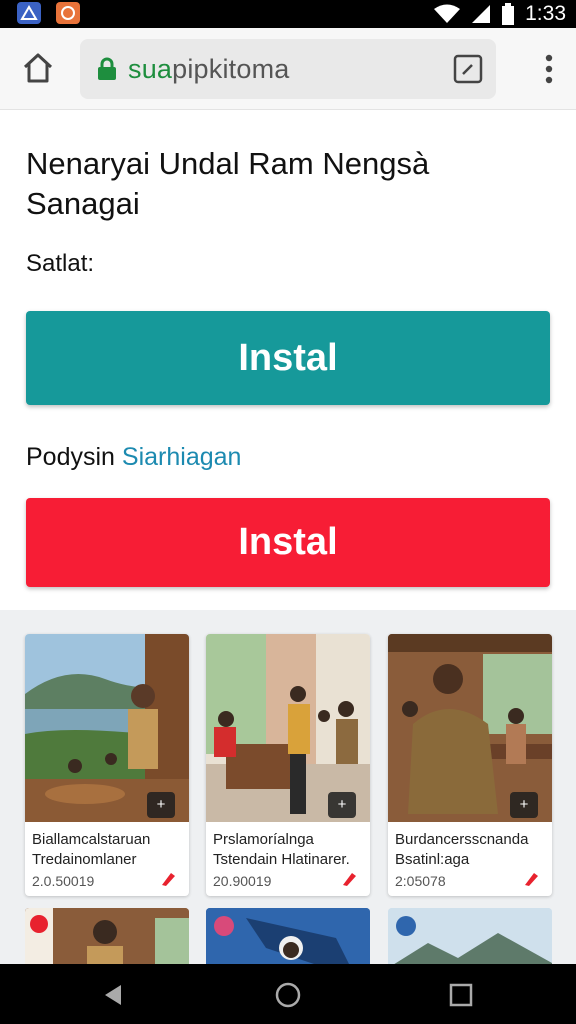  What do you see at coordinates (107, 68) in the screenshot?
I see `lock-icon` at bounding box center [107, 68].